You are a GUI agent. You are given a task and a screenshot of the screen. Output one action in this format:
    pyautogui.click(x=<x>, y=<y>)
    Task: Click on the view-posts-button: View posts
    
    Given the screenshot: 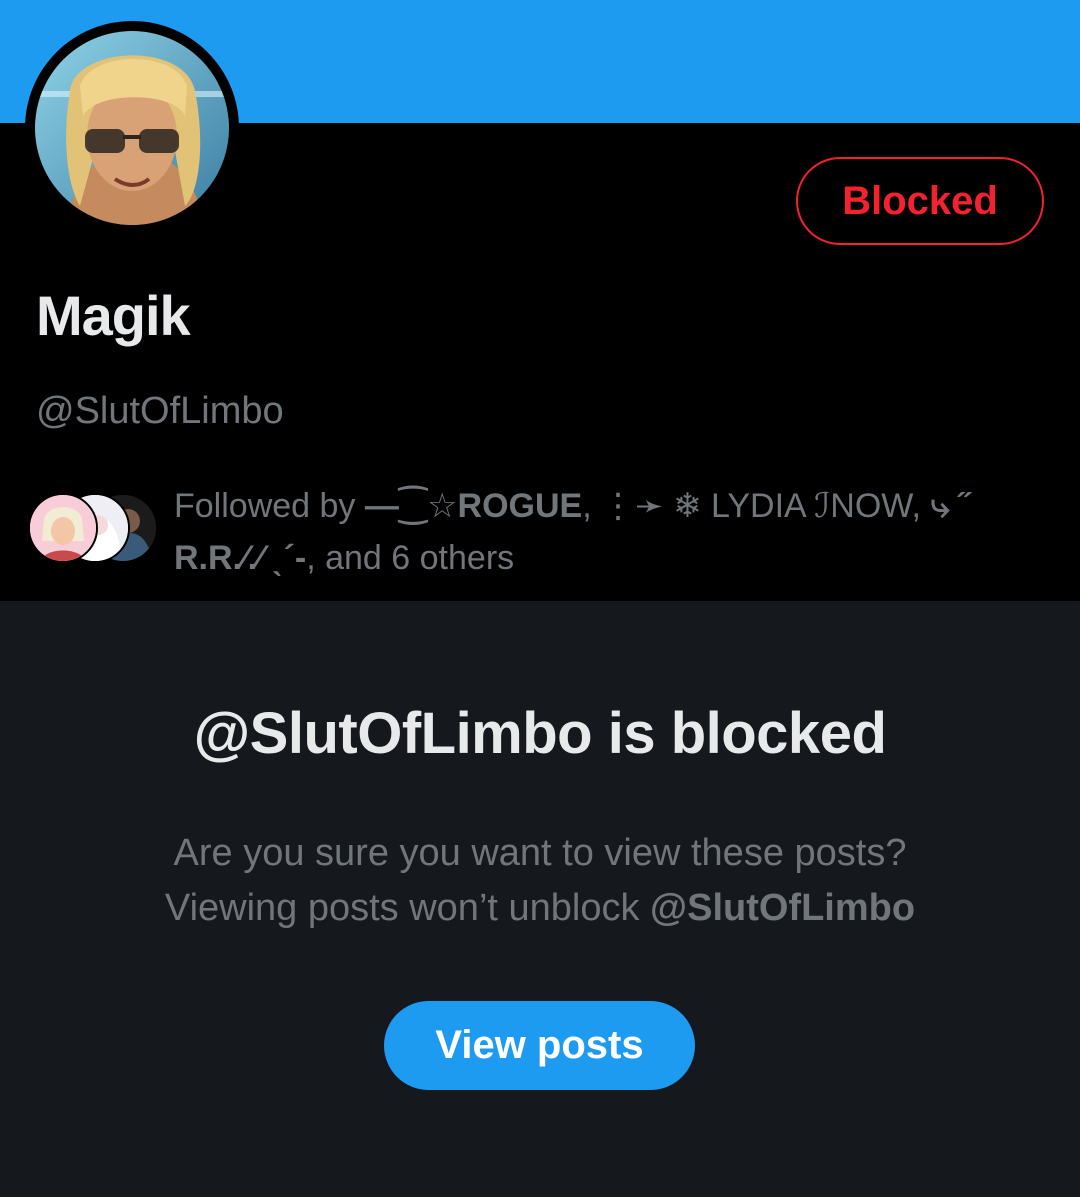 What is the action you would take?
    pyautogui.click(x=539, y=1045)
    